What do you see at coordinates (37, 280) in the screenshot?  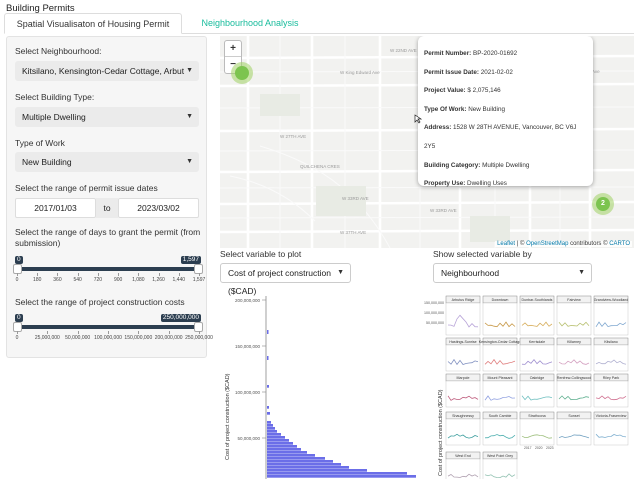 I see `slider-tick-label: 180` at bounding box center [37, 280].